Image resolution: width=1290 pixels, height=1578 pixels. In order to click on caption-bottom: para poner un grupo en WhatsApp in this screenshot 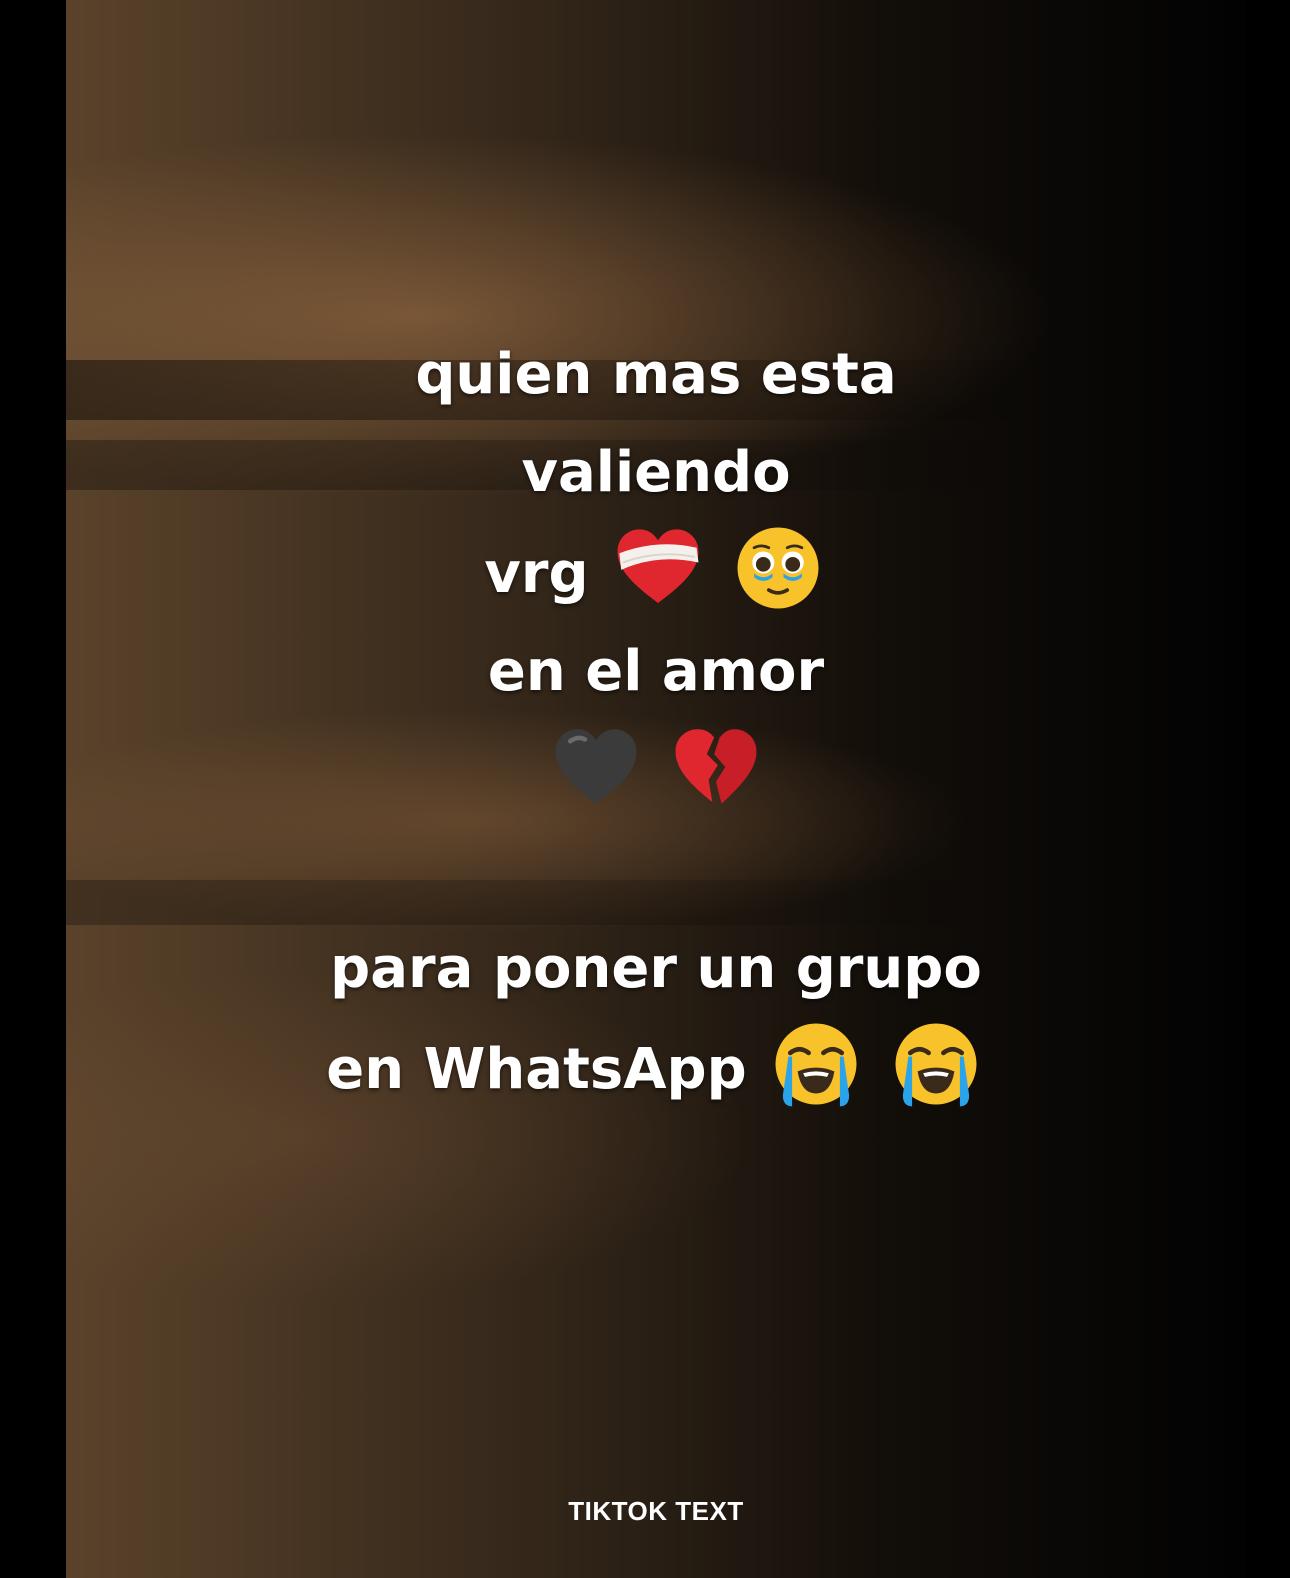, I will do `click(656, 1019)`.